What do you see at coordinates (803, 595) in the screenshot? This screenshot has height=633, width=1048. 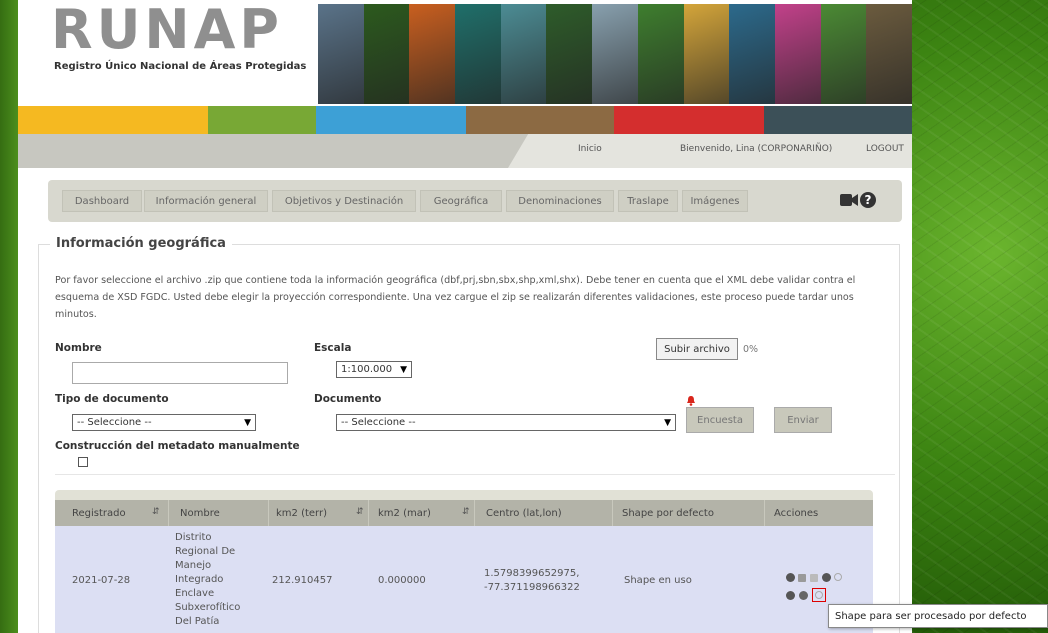 I see `download-icon` at bounding box center [803, 595].